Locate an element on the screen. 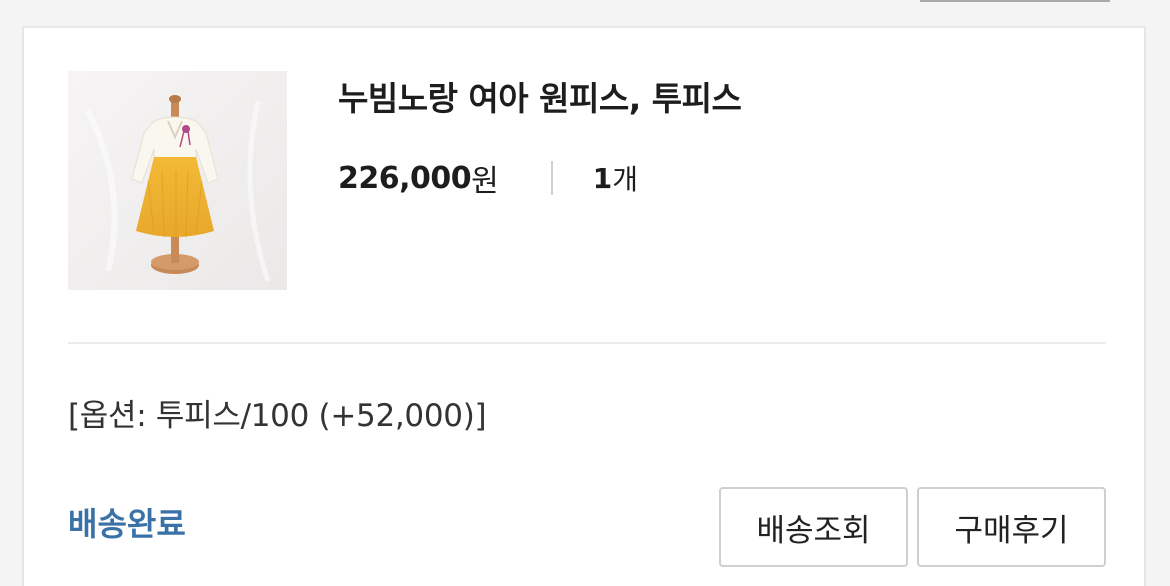  quantity-unit: 개 is located at coordinates (625, 179).